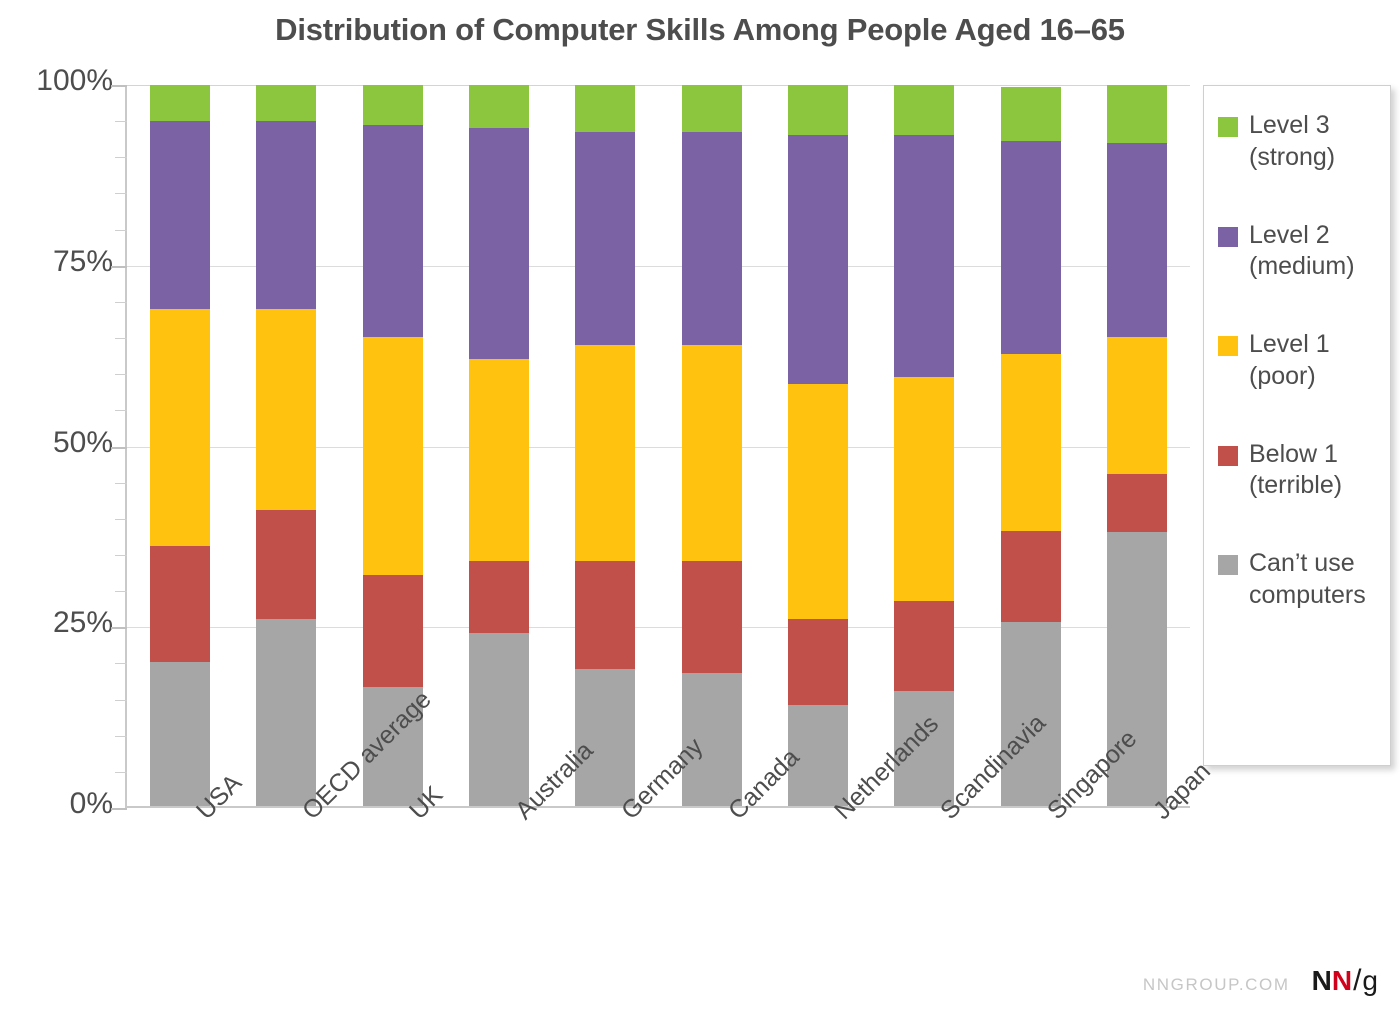  Describe the element at coordinates (82, 623) in the screenshot. I see `y-axis-label: 25%` at that location.